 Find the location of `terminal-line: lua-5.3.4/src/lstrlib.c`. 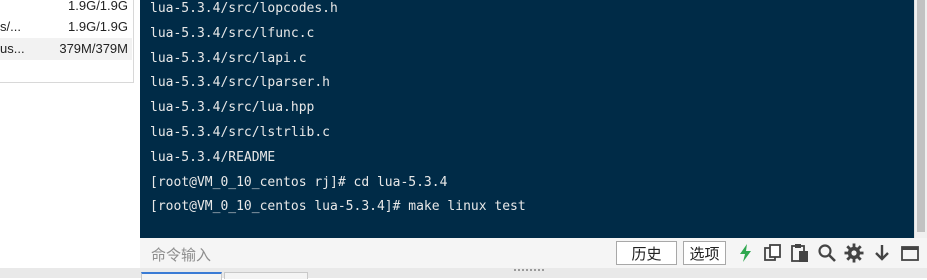

terminal-line: lua-5.3.4/src/lstrlib.c is located at coordinates (240, 132).